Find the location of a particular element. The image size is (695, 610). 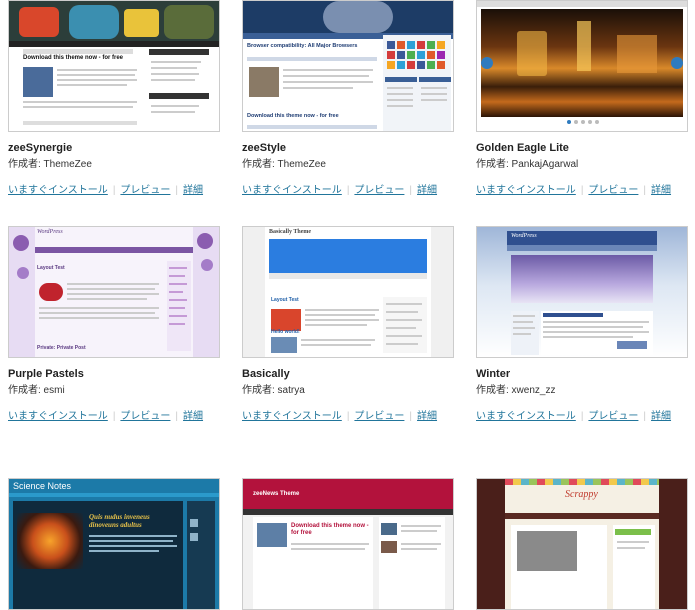

theme-name: Purple Pastels is located at coordinates (46, 374).